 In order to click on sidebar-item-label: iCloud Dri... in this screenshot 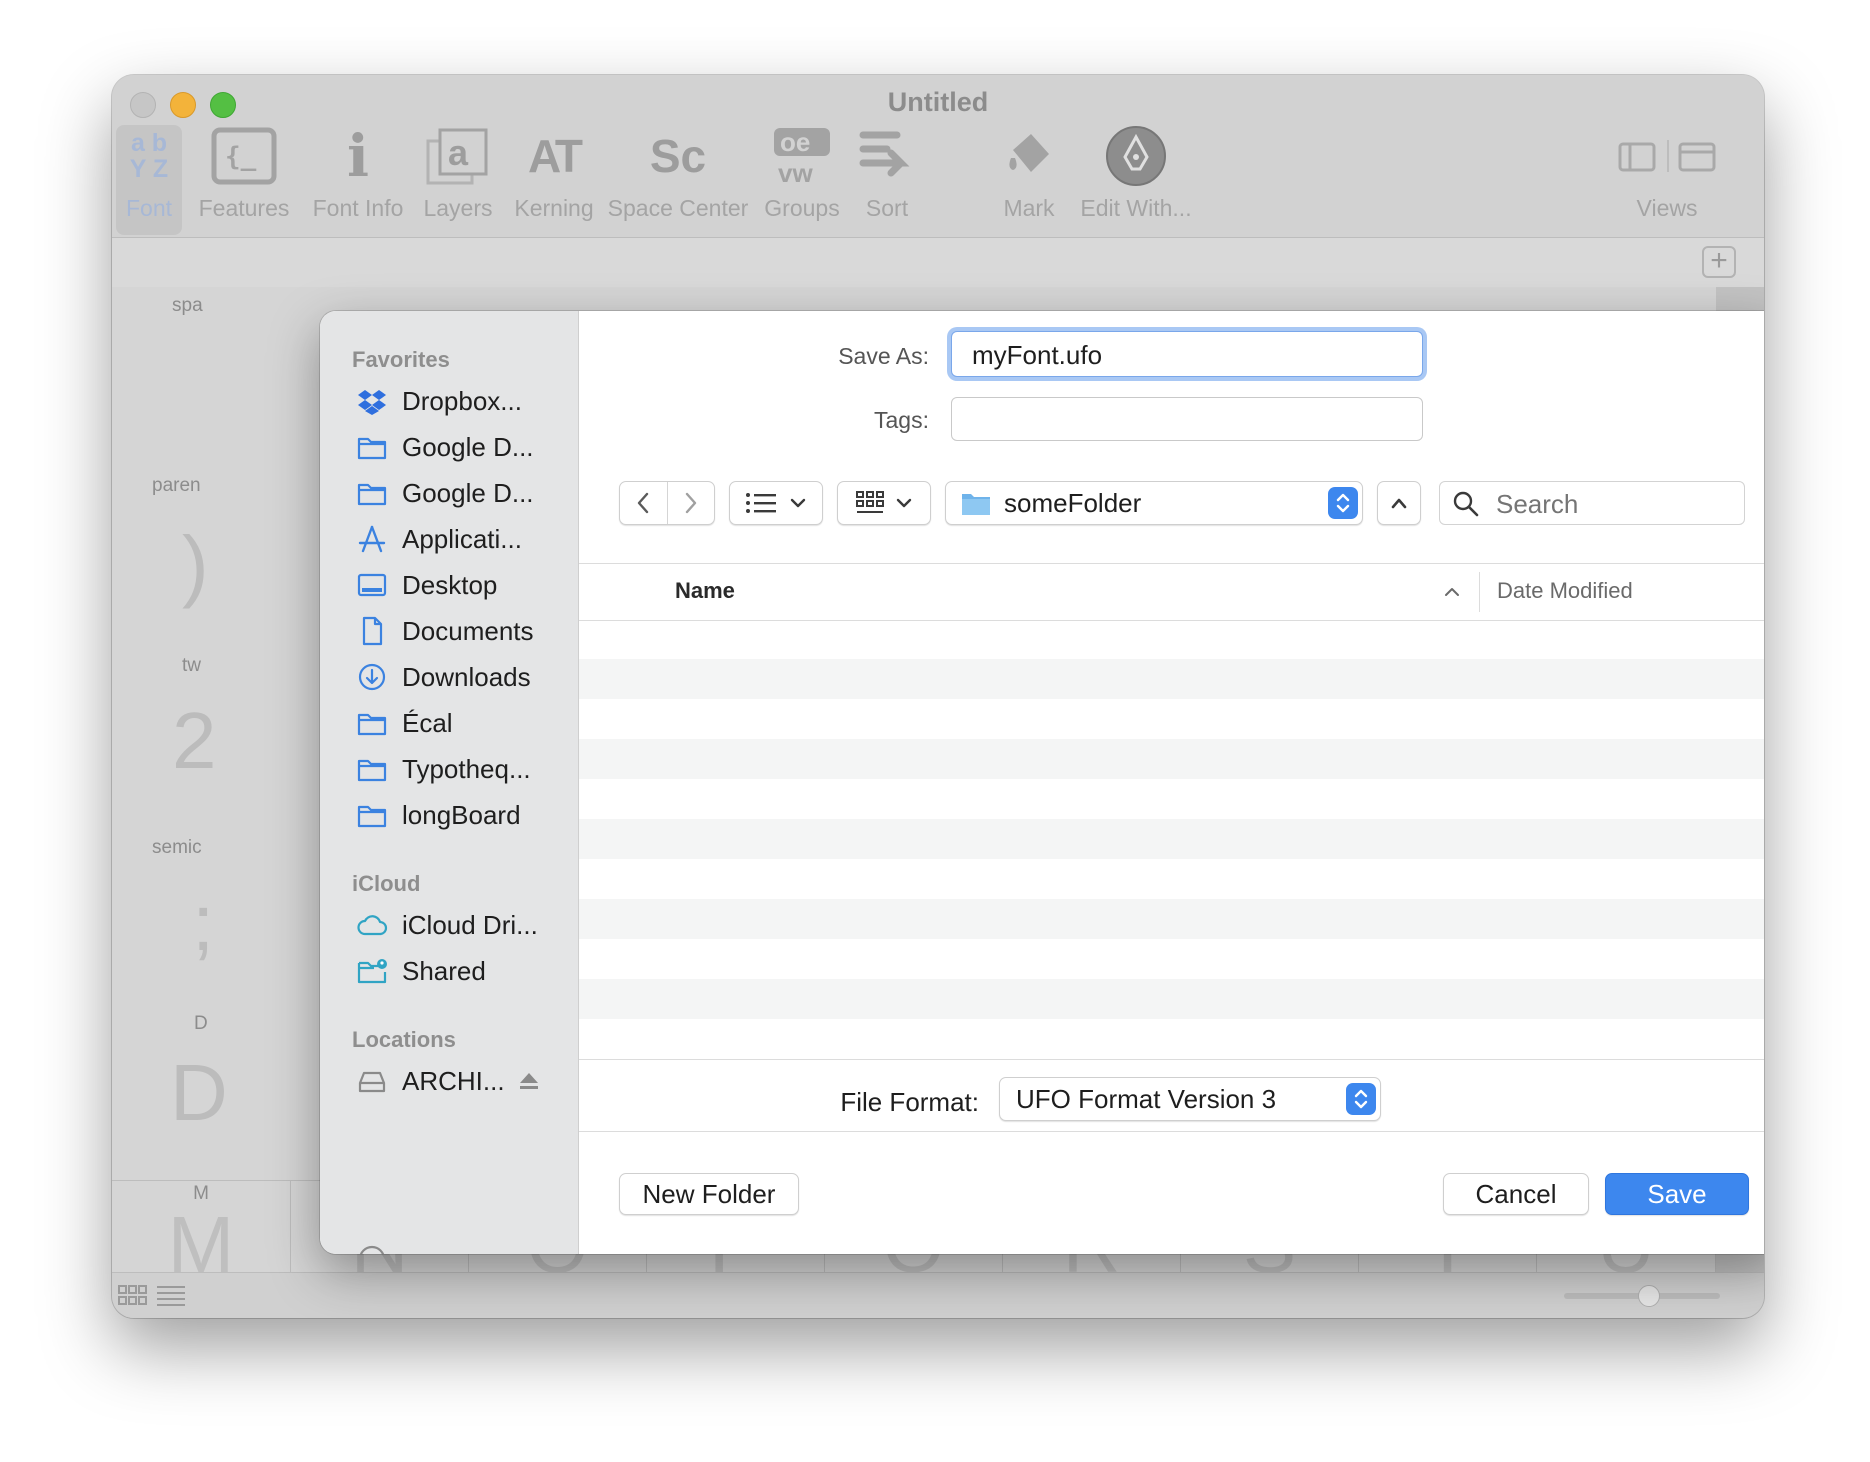, I will do `click(470, 924)`.